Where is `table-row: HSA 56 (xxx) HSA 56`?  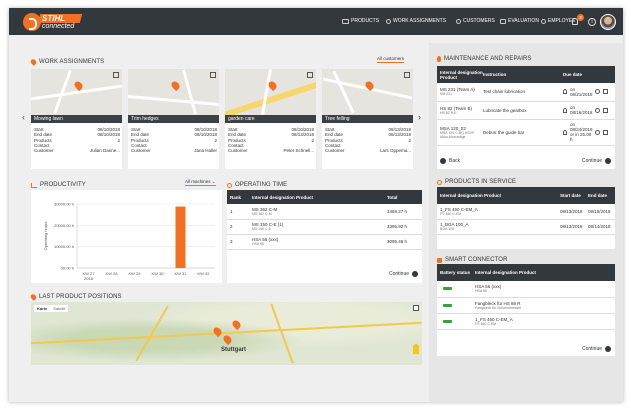
table-row: HSA 56 (xxx) HSA 56 is located at coordinates (526, 289).